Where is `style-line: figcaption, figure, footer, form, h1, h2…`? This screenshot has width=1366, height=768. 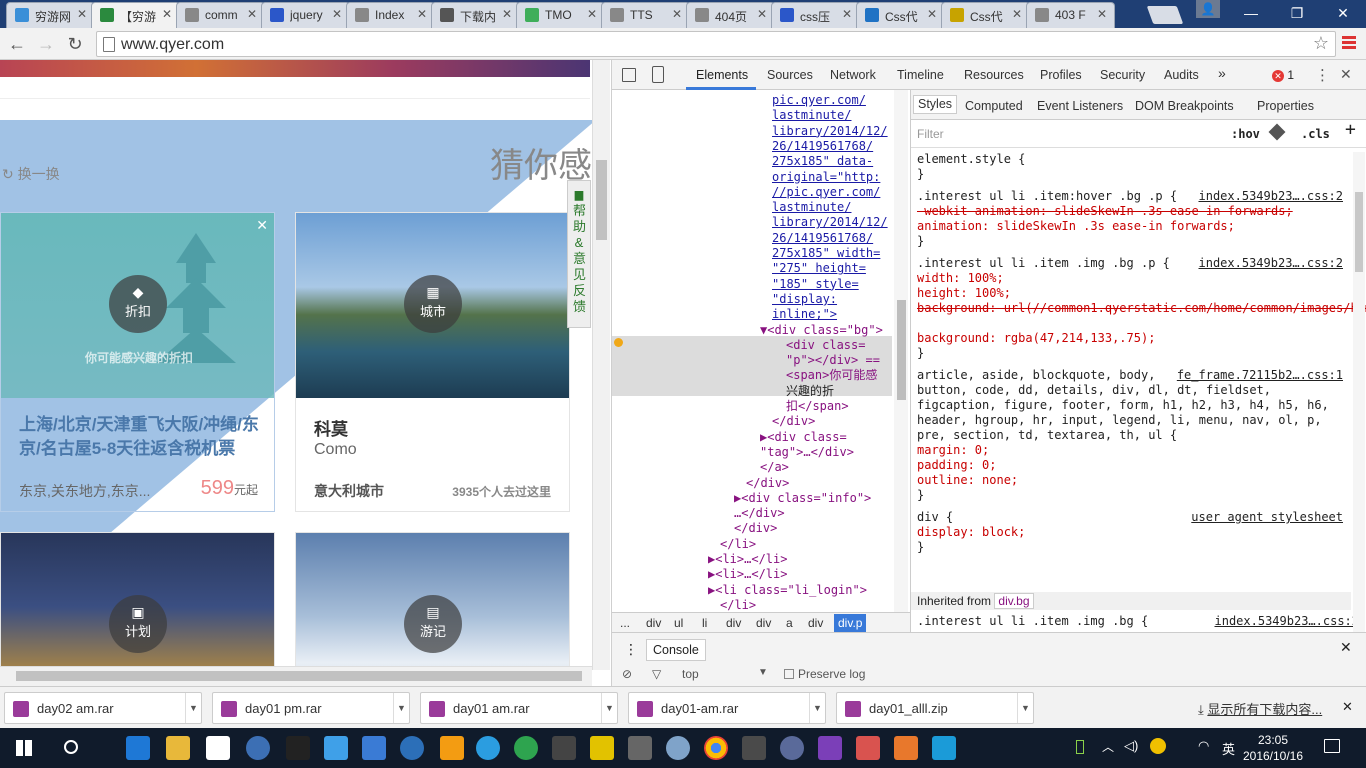 style-line: figcaption, figure, footer, form, h1, h2… is located at coordinates (1123, 405).